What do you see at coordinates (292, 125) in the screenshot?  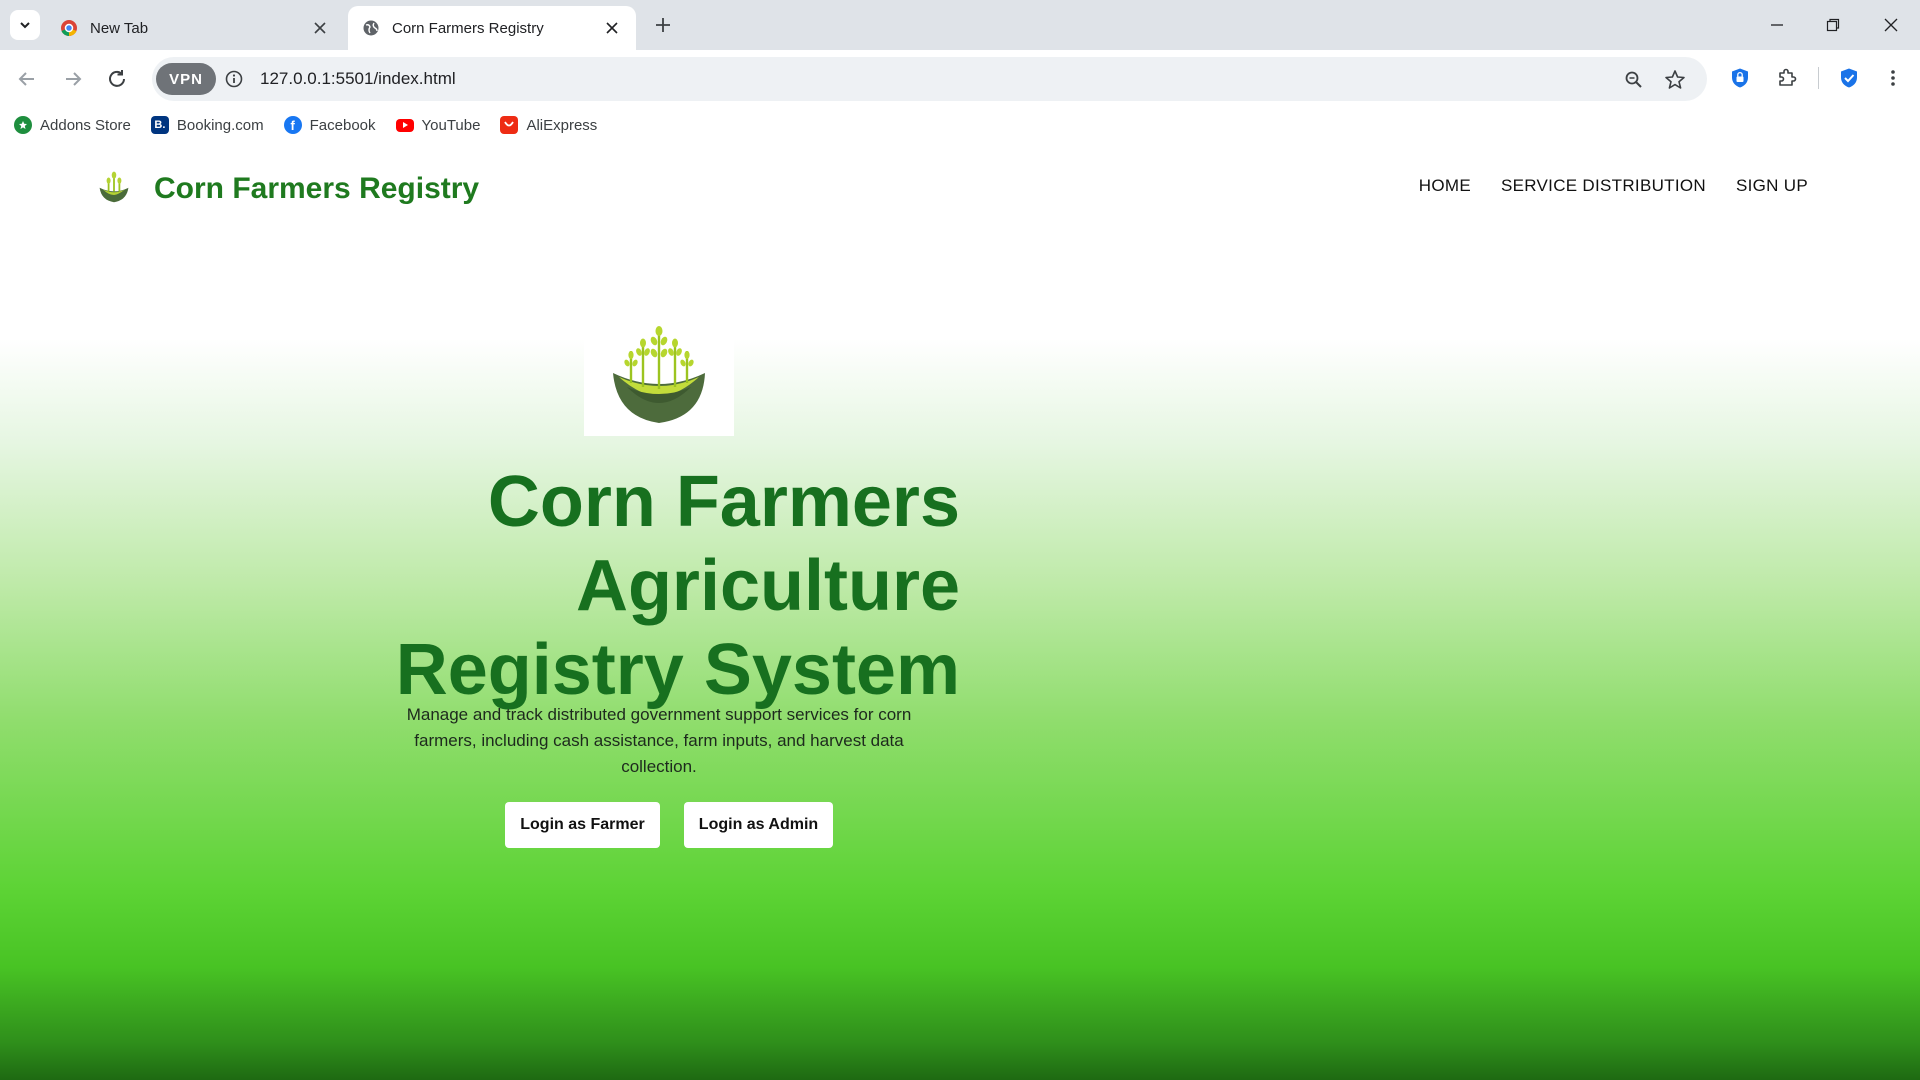 I see `facebook-icon: f` at bounding box center [292, 125].